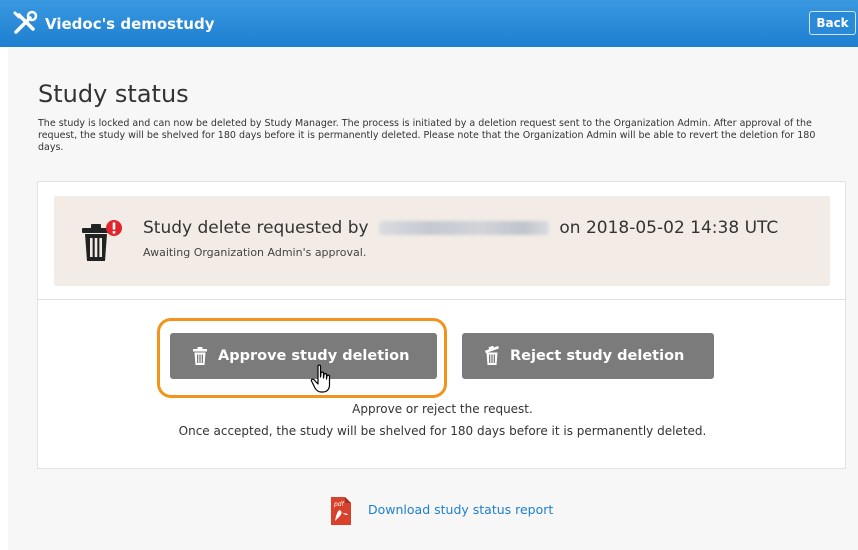  Describe the element at coordinates (441, 299) in the screenshot. I see `panel-divider` at that location.